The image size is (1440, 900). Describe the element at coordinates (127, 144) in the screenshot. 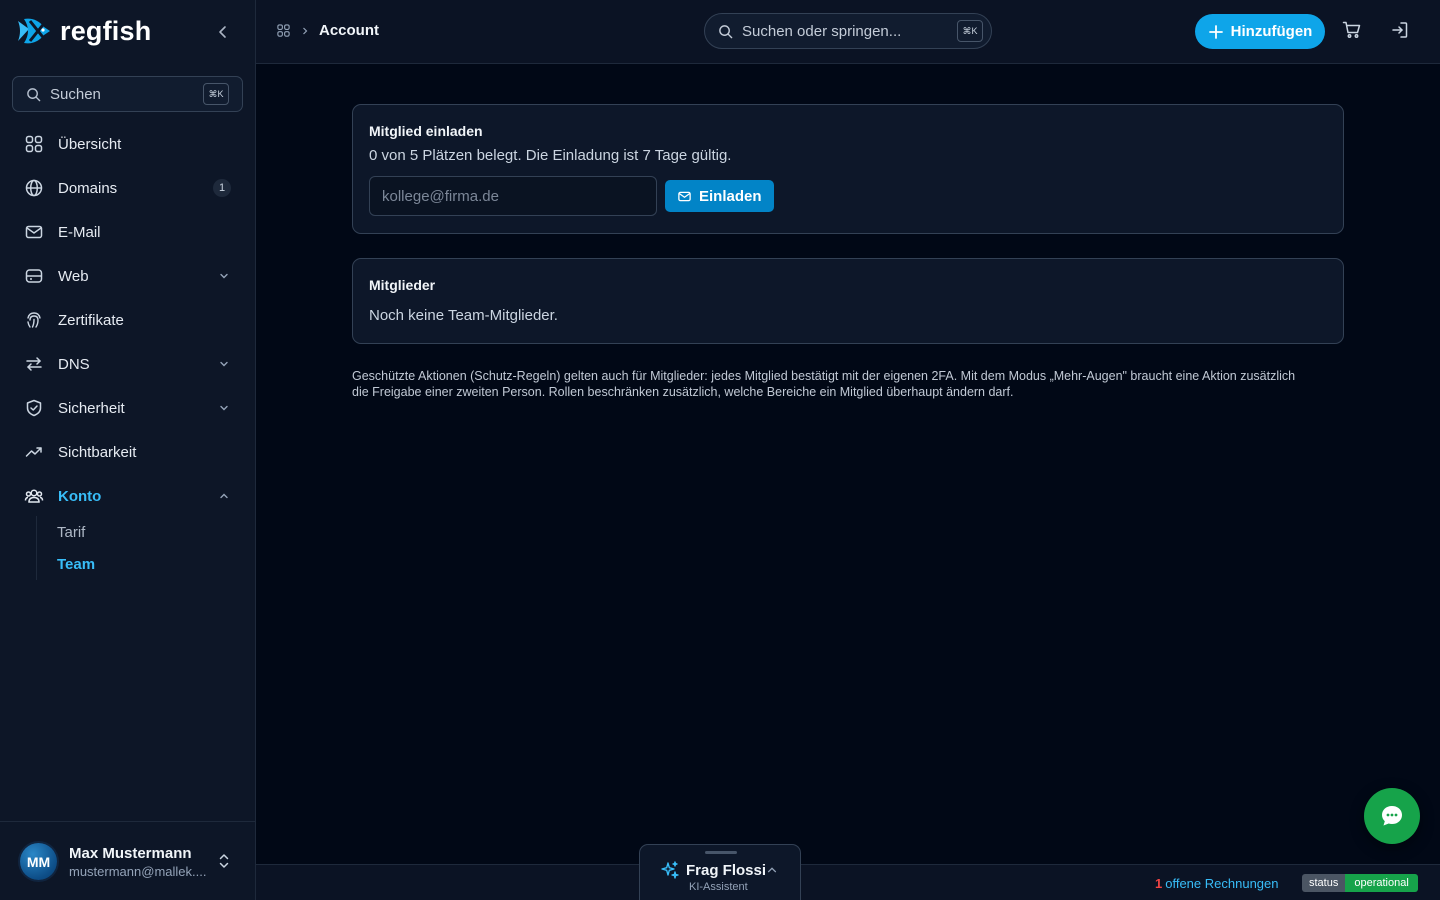

I see `sidebar-item-uebersicht: Übersicht` at that location.